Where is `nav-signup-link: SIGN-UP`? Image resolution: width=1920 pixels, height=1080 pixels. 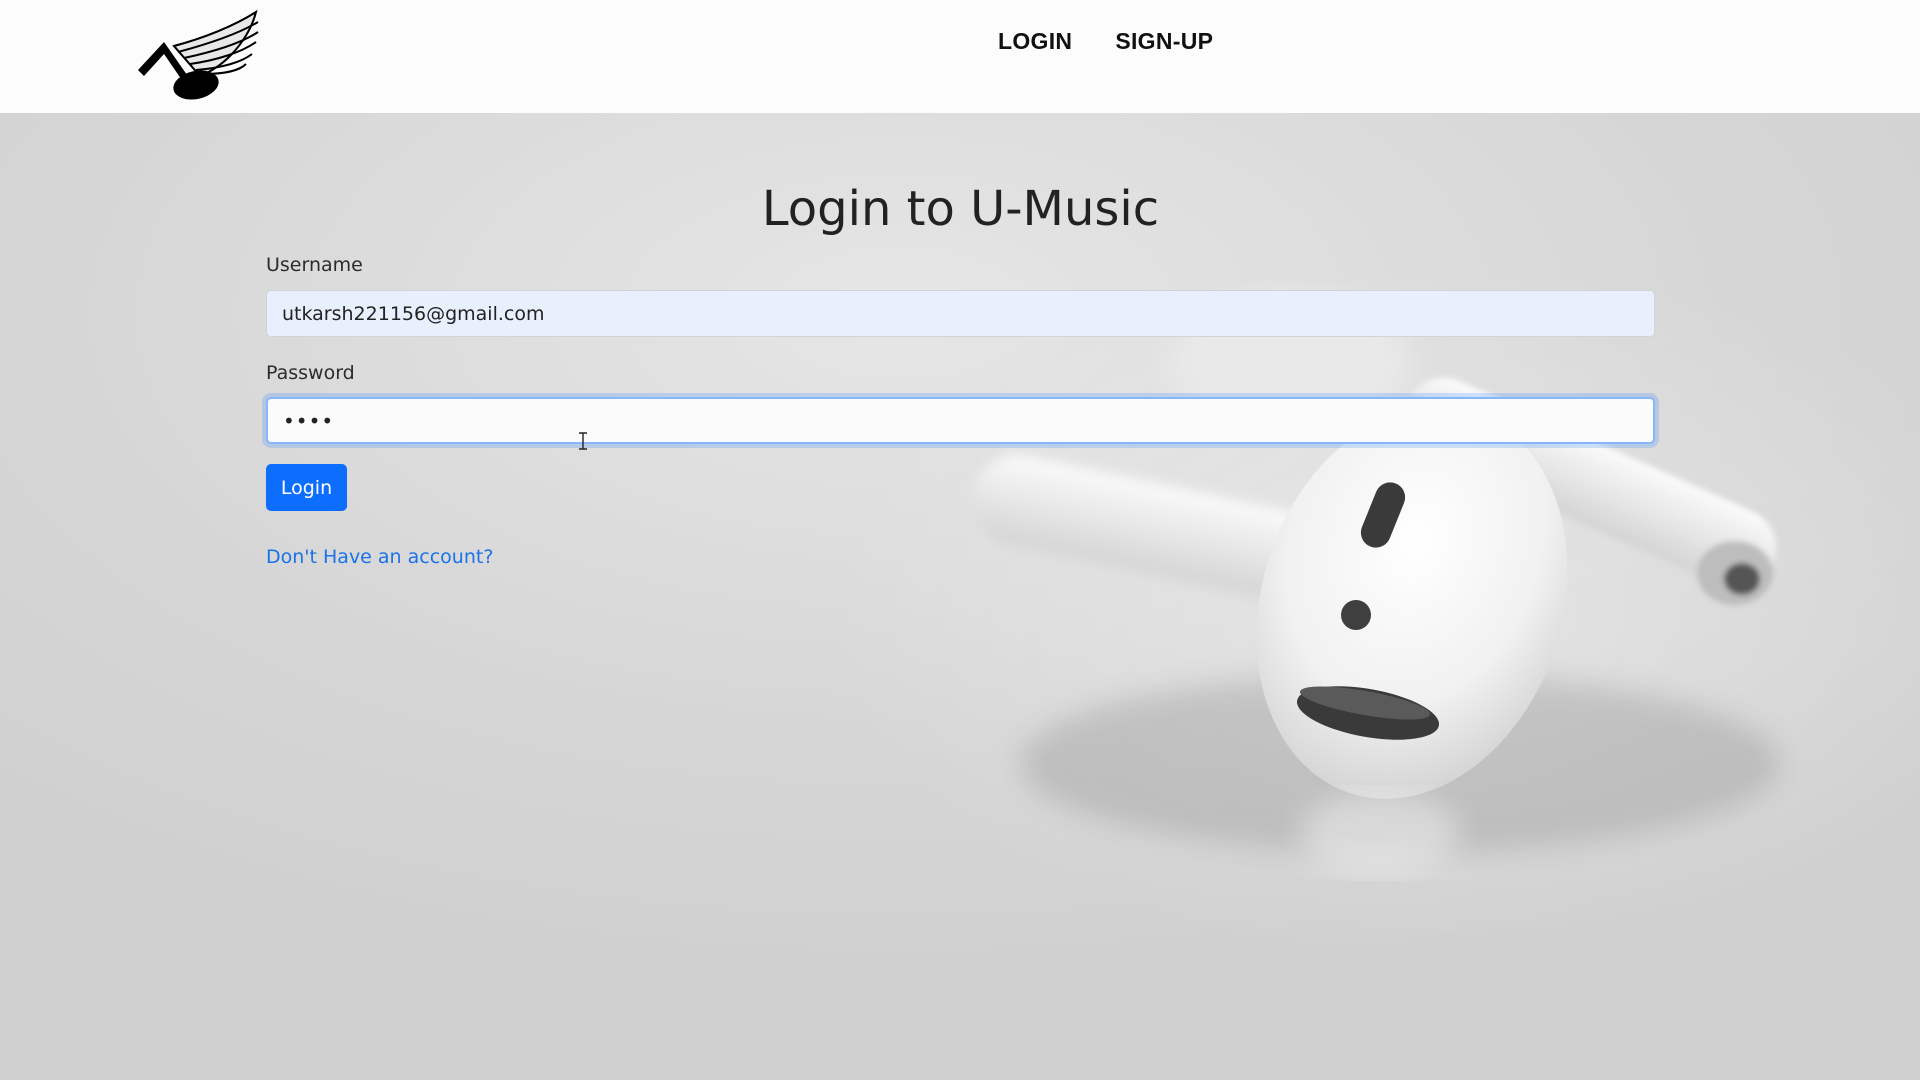 nav-signup-link: SIGN-UP is located at coordinates (1164, 41).